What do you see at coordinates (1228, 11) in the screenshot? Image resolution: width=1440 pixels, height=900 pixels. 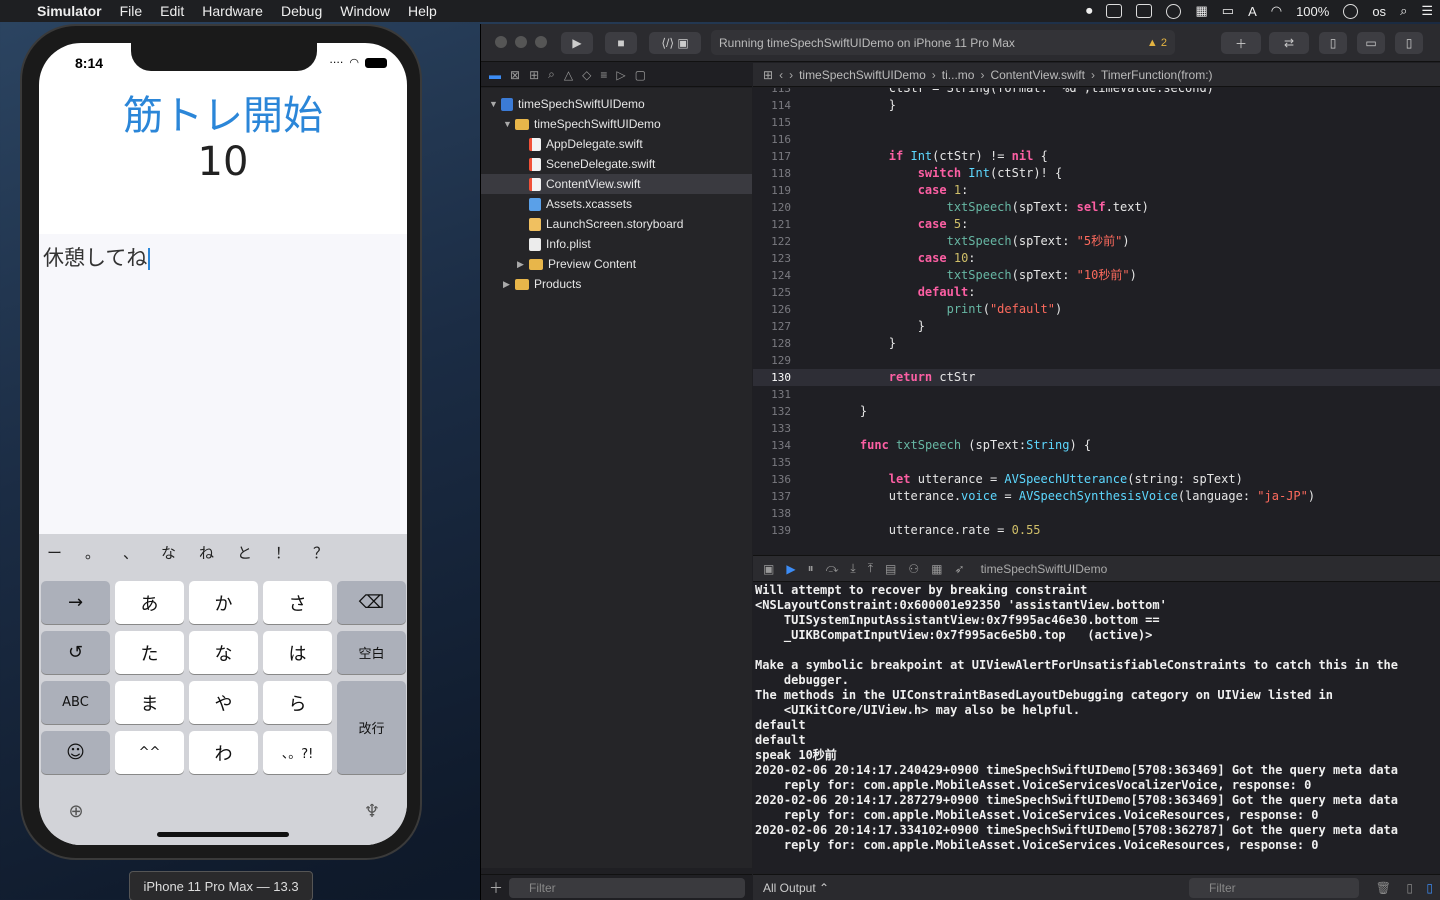 I see `airplay-icon: ▭` at bounding box center [1228, 11].